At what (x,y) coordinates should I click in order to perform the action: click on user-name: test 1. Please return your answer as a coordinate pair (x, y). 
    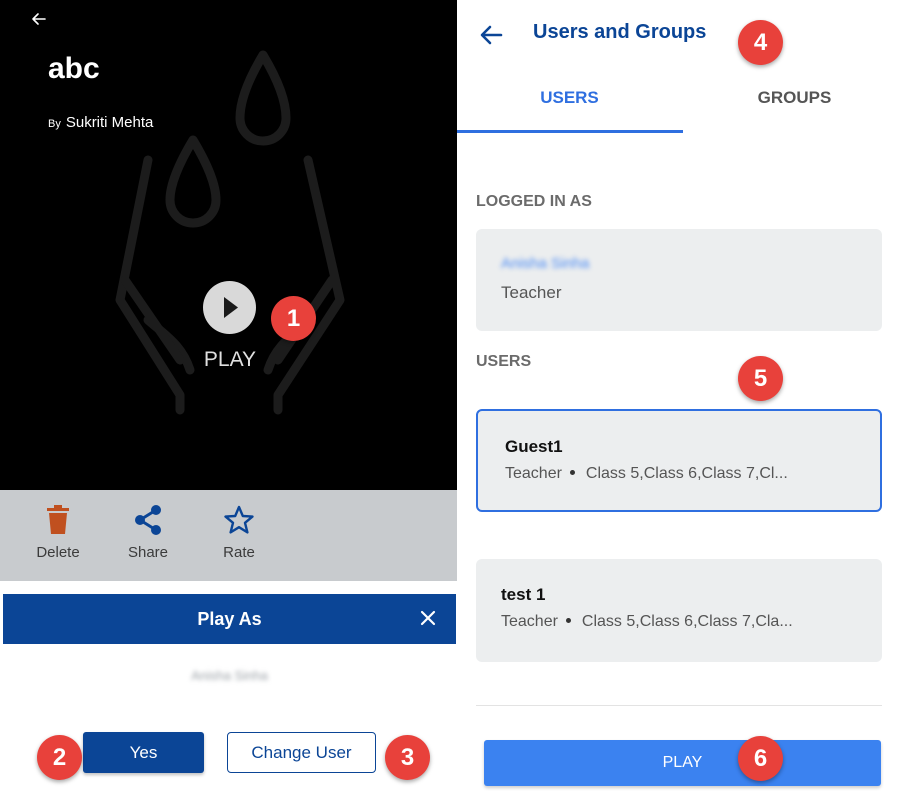
    Looking at the image, I should click on (523, 594).